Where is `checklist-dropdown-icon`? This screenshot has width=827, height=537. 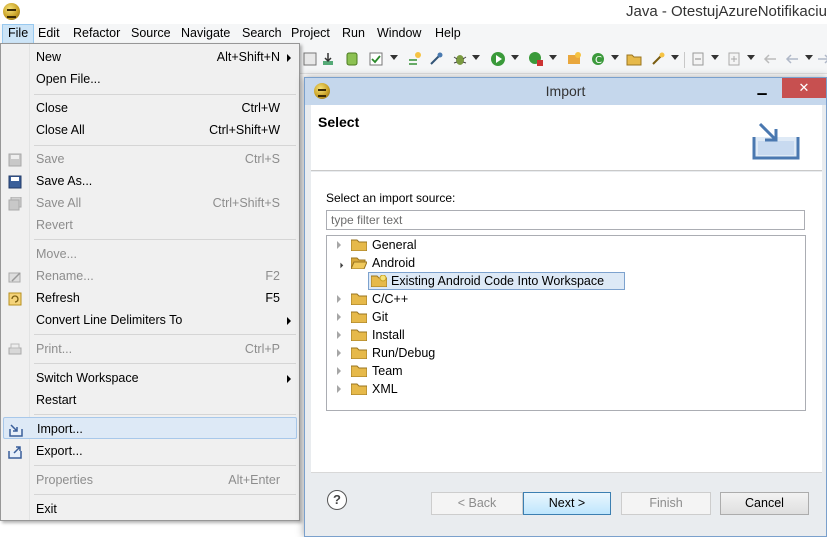
checklist-dropdown-icon is located at coordinates (394, 57).